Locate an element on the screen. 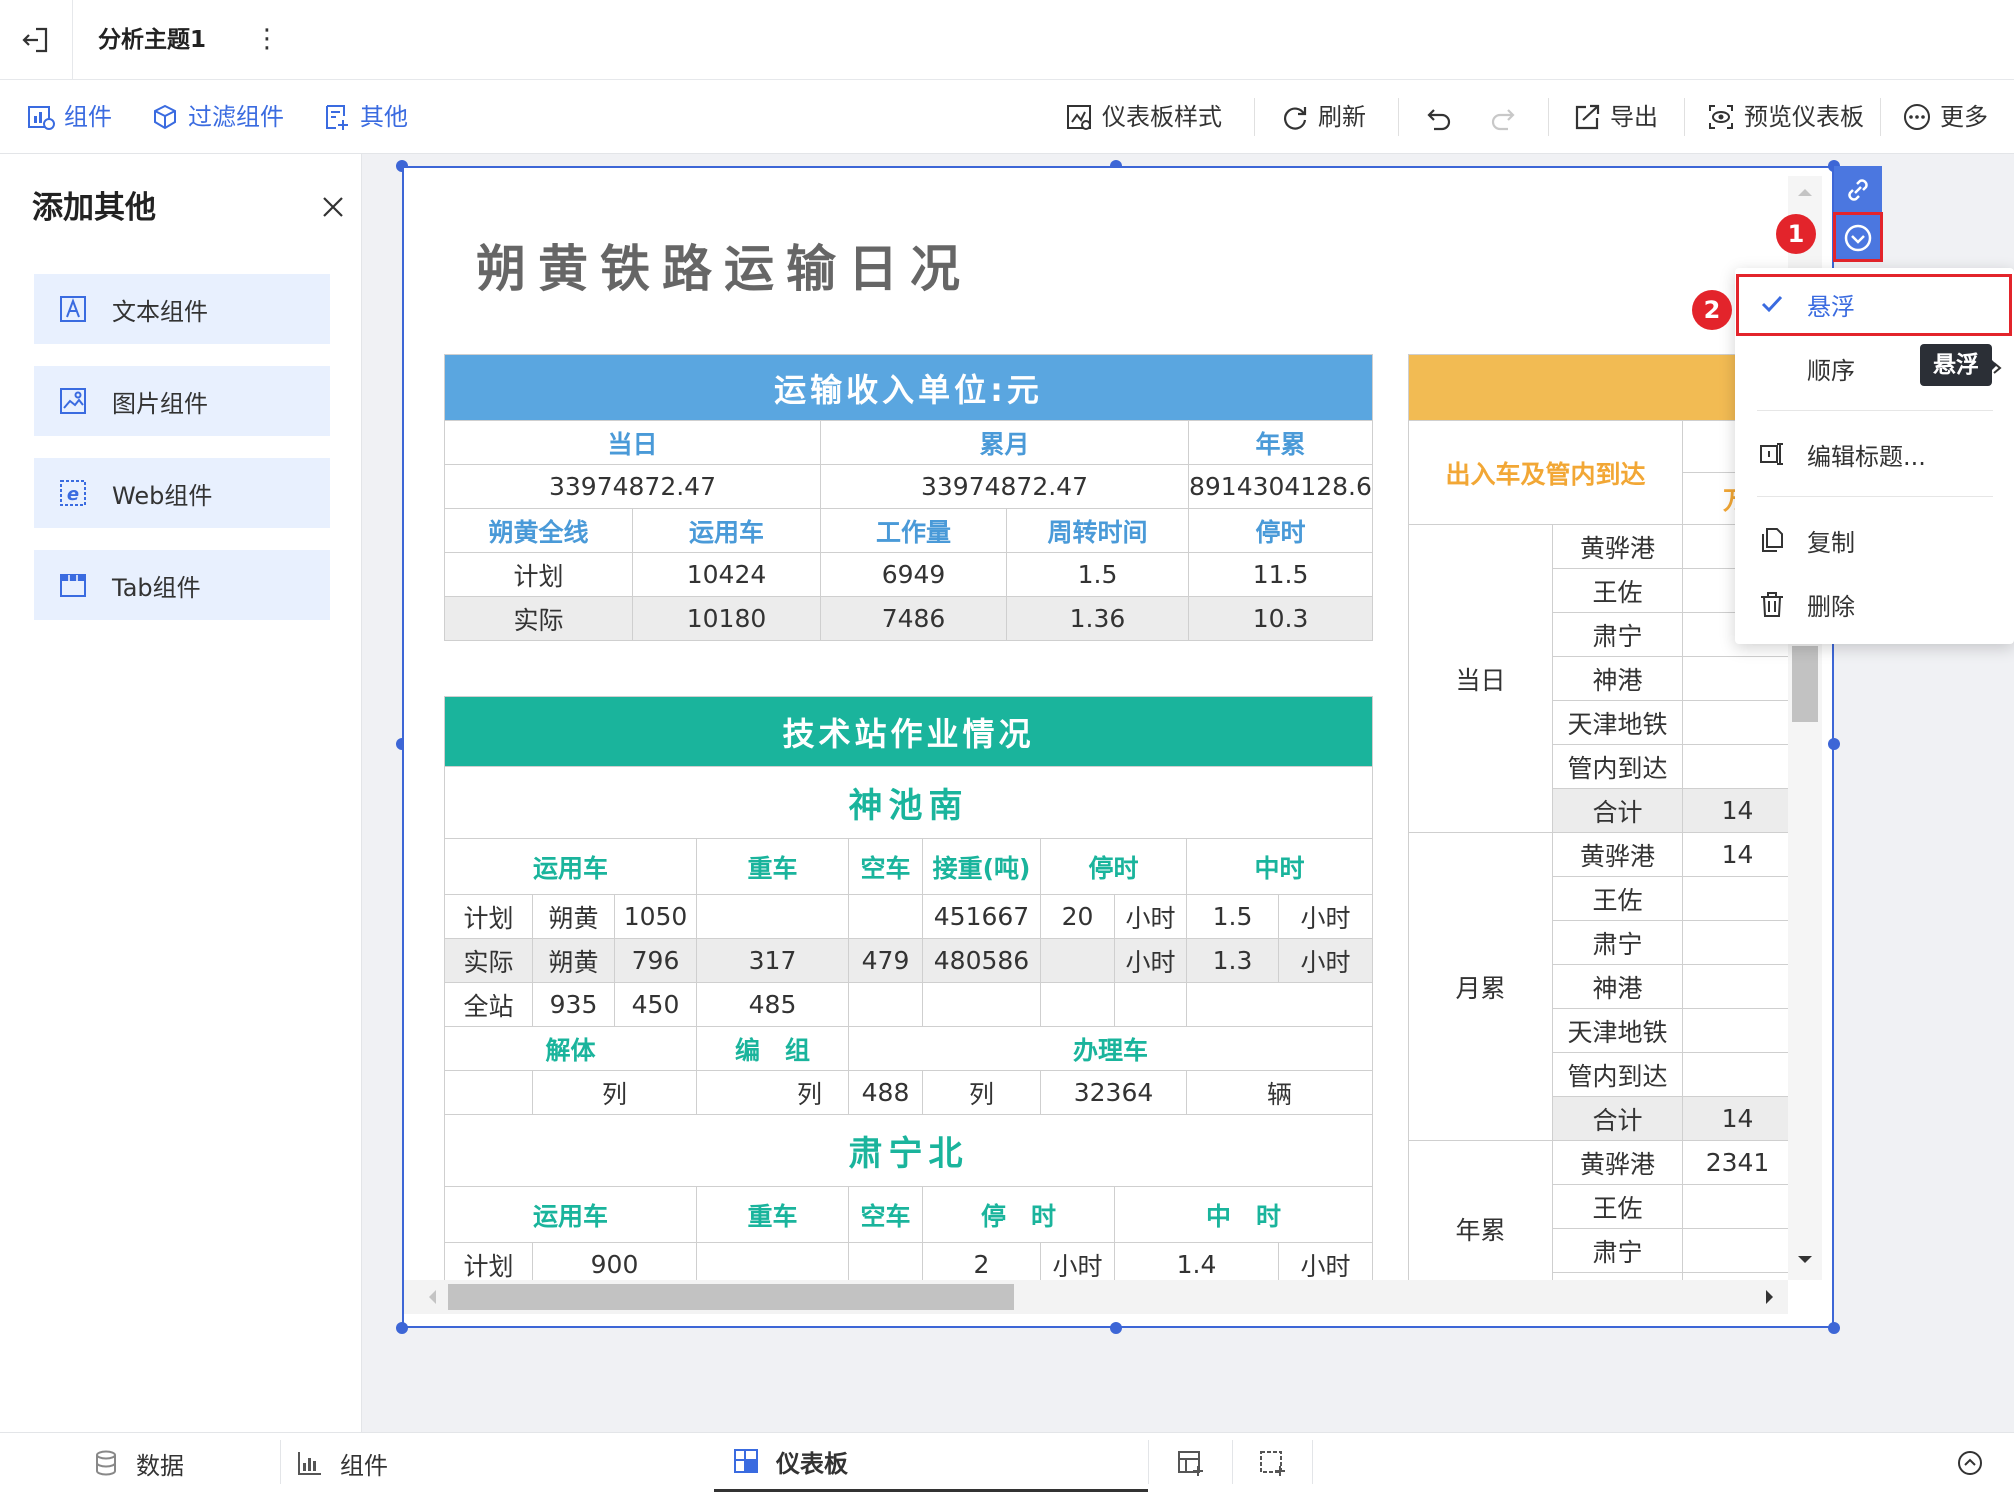 This screenshot has width=2014, height=1492. cell: 朔黄 is located at coordinates (573, 916).